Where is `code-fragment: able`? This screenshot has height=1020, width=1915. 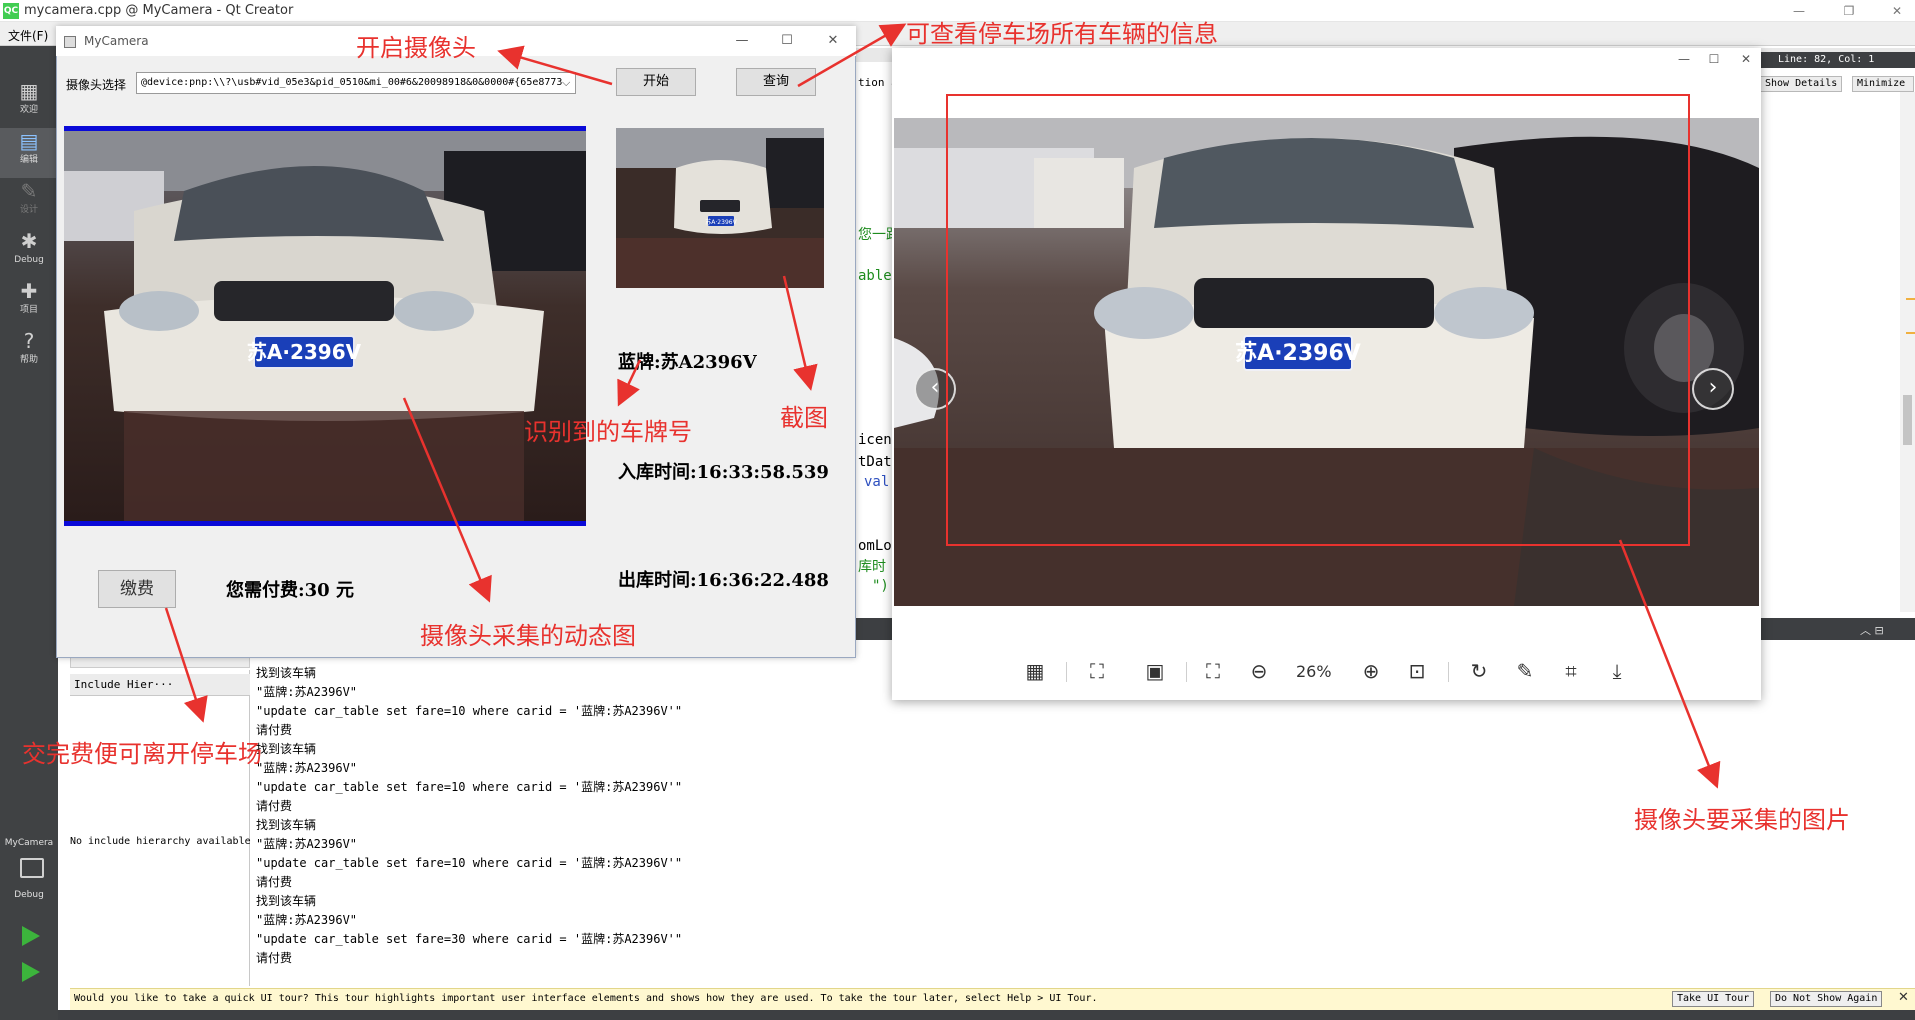
code-fragment: able is located at coordinates (875, 276).